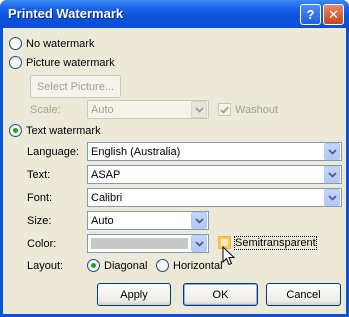  I want to click on ok-label: OK, so click(220, 294).